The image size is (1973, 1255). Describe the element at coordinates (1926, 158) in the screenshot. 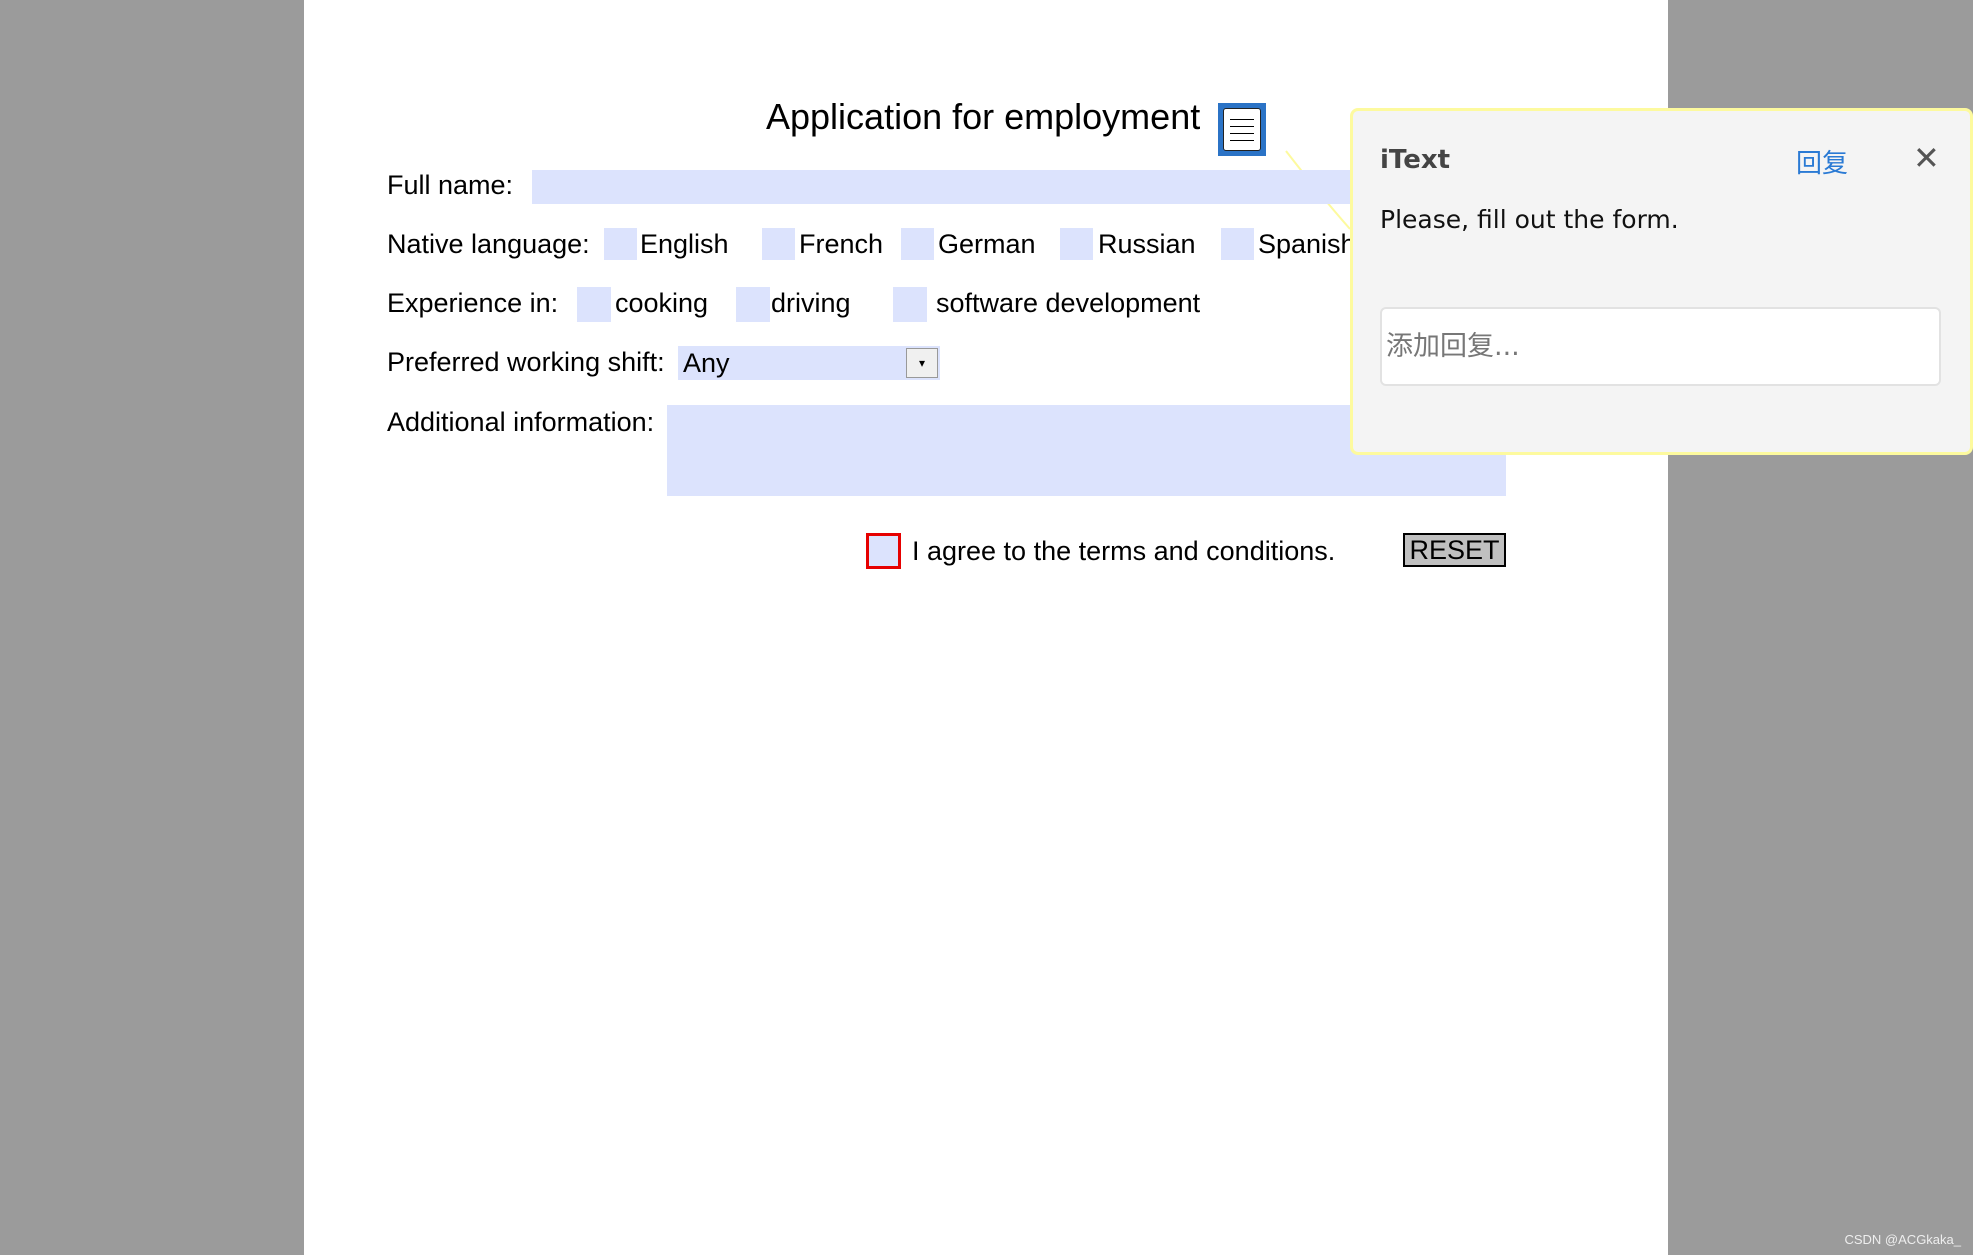

I see `close-icon: ✕` at that location.